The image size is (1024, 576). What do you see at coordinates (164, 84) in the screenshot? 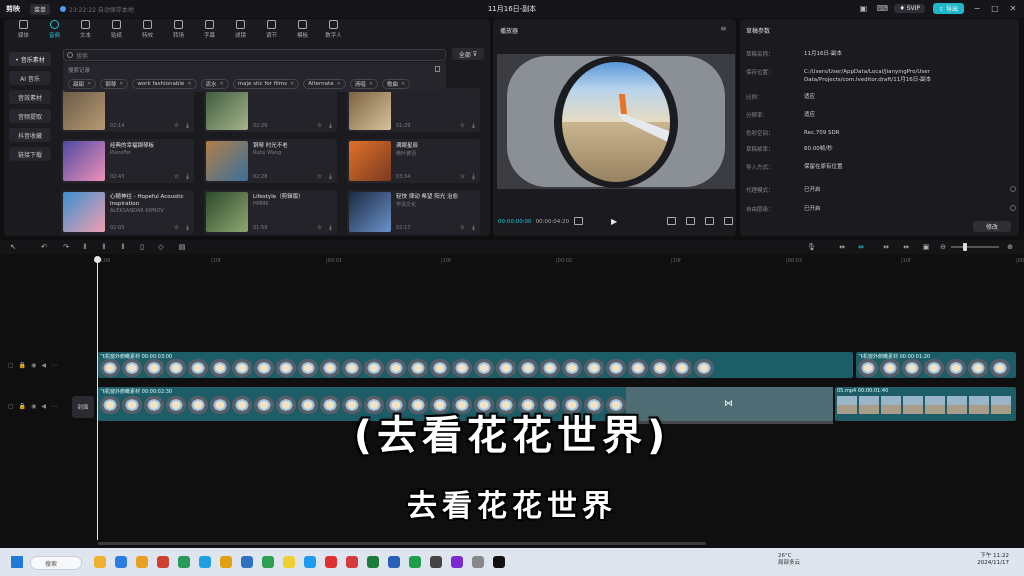
I see `search-history-chip: work fashionable ✕` at bounding box center [164, 84].